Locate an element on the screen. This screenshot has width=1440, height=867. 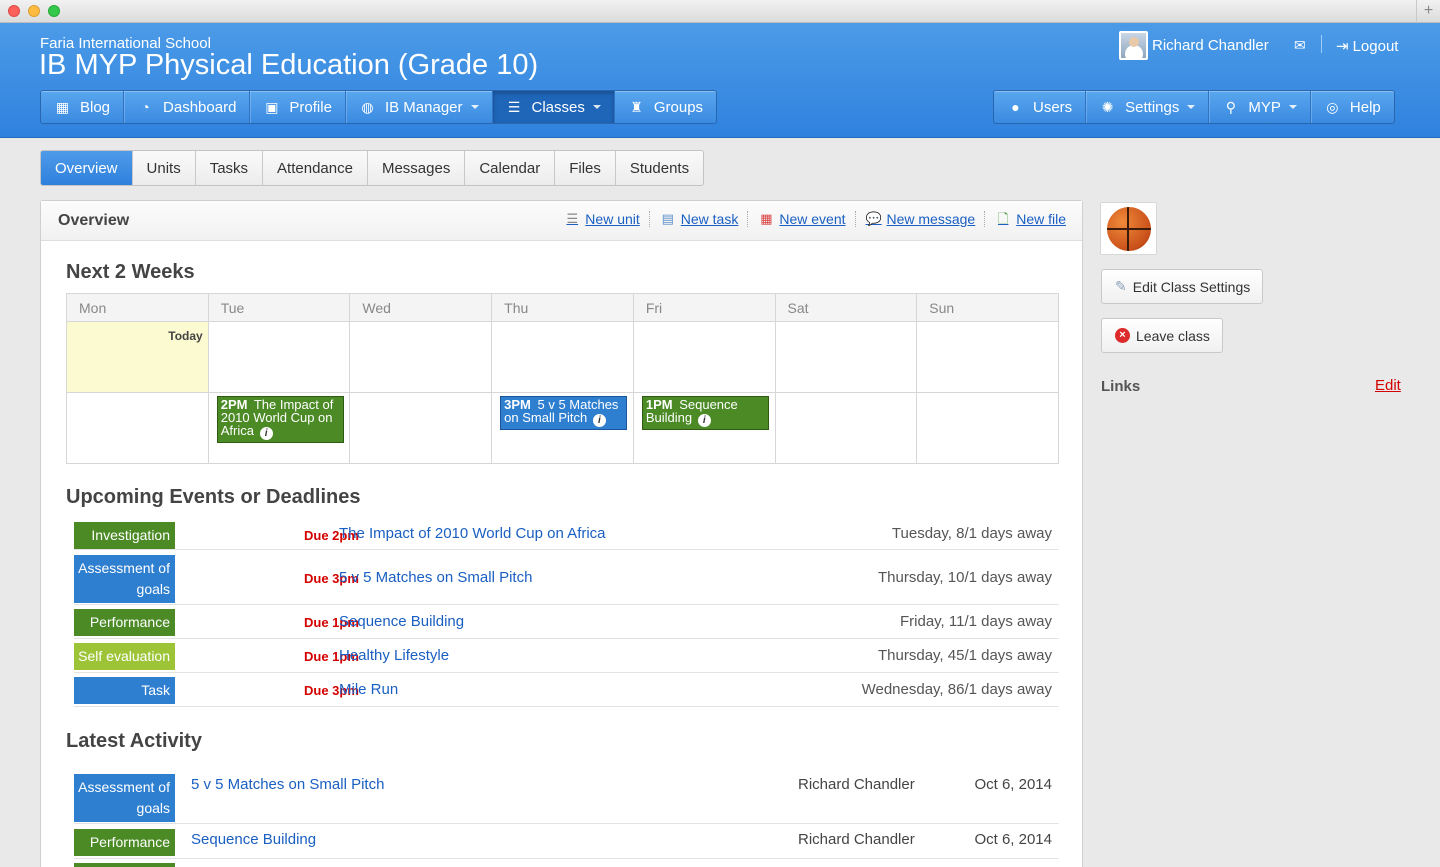
nav-users: ● Users is located at coordinates (1040, 107).